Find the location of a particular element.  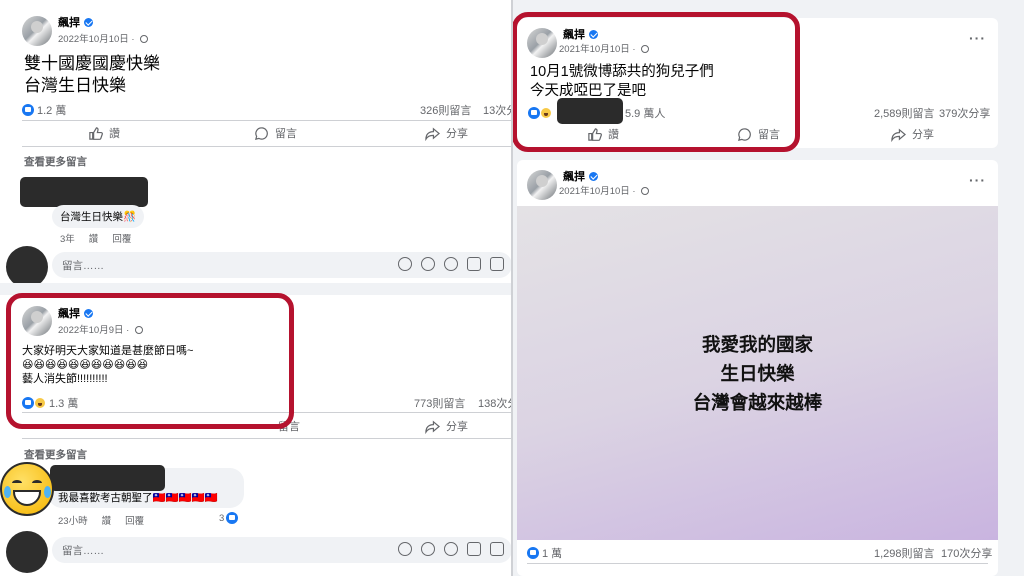

comment-count: 1,298則留言 is located at coordinates (904, 553).